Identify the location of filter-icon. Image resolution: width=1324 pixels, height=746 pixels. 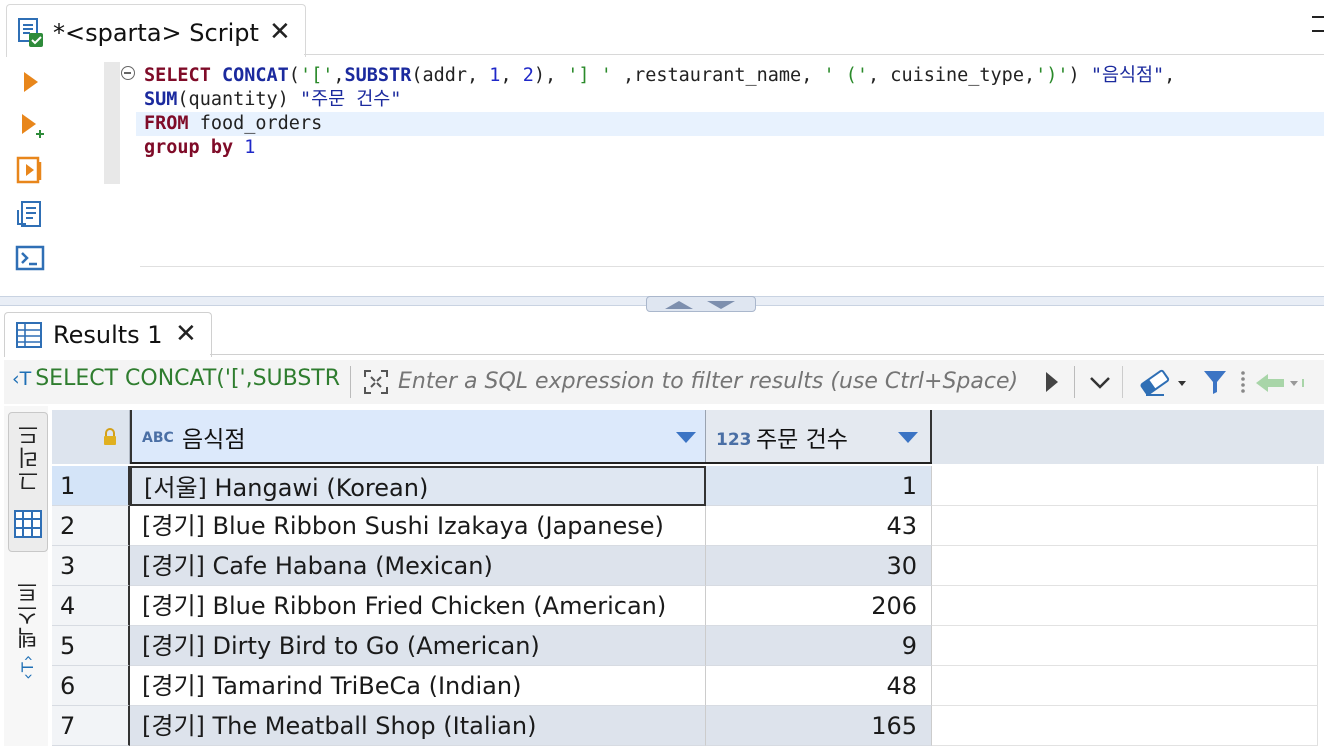
(1215, 382).